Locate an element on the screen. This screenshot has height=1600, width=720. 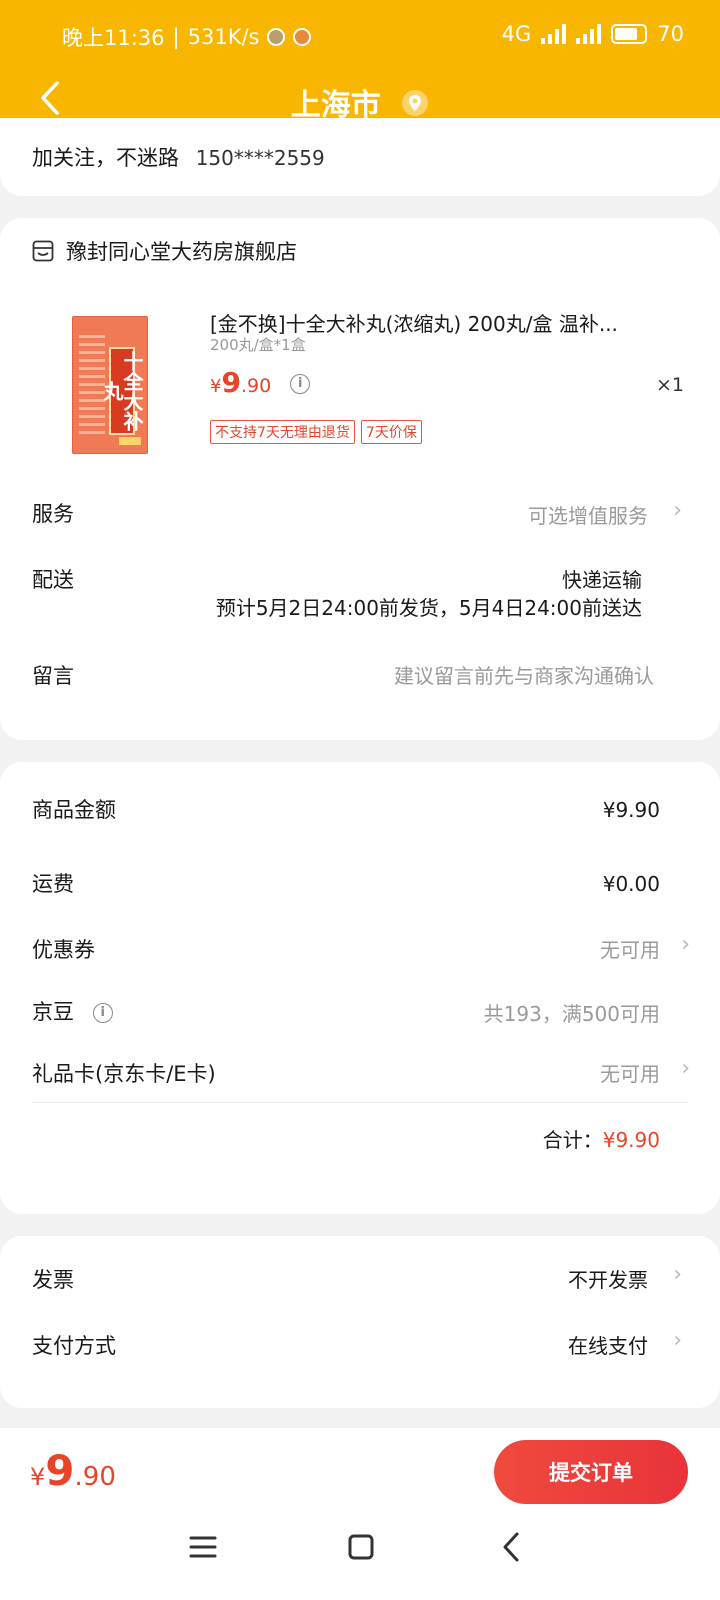
checkout-bar: ¥9.90 提交订单 is located at coordinates (360, 1514).